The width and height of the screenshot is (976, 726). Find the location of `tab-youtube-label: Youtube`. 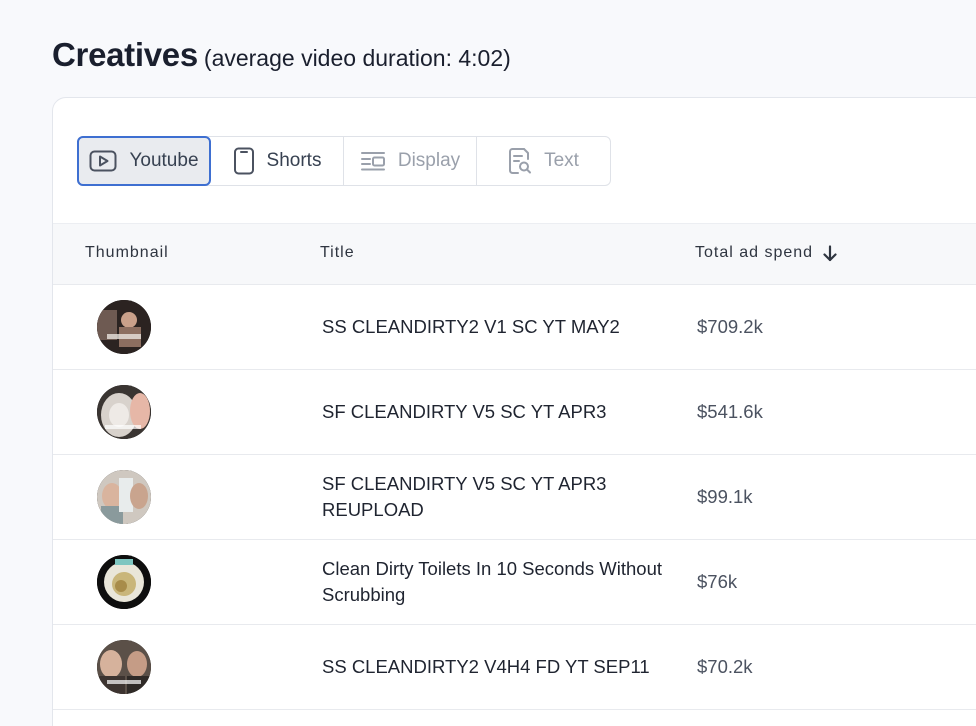

tab-youtube-label: Youtube is located at coordinates (164, 160).